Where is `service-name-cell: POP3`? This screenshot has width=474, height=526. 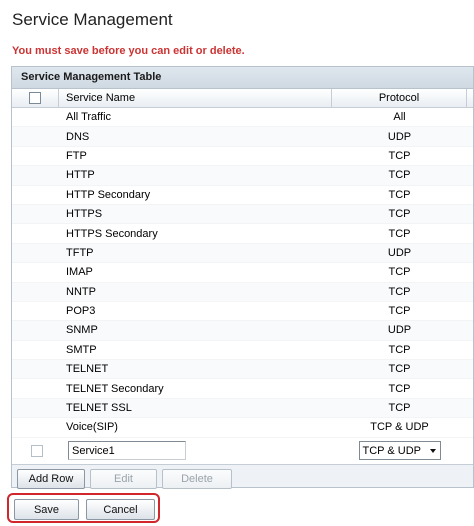 service-name-cell: POP3 is located at coordinates (81, 311).